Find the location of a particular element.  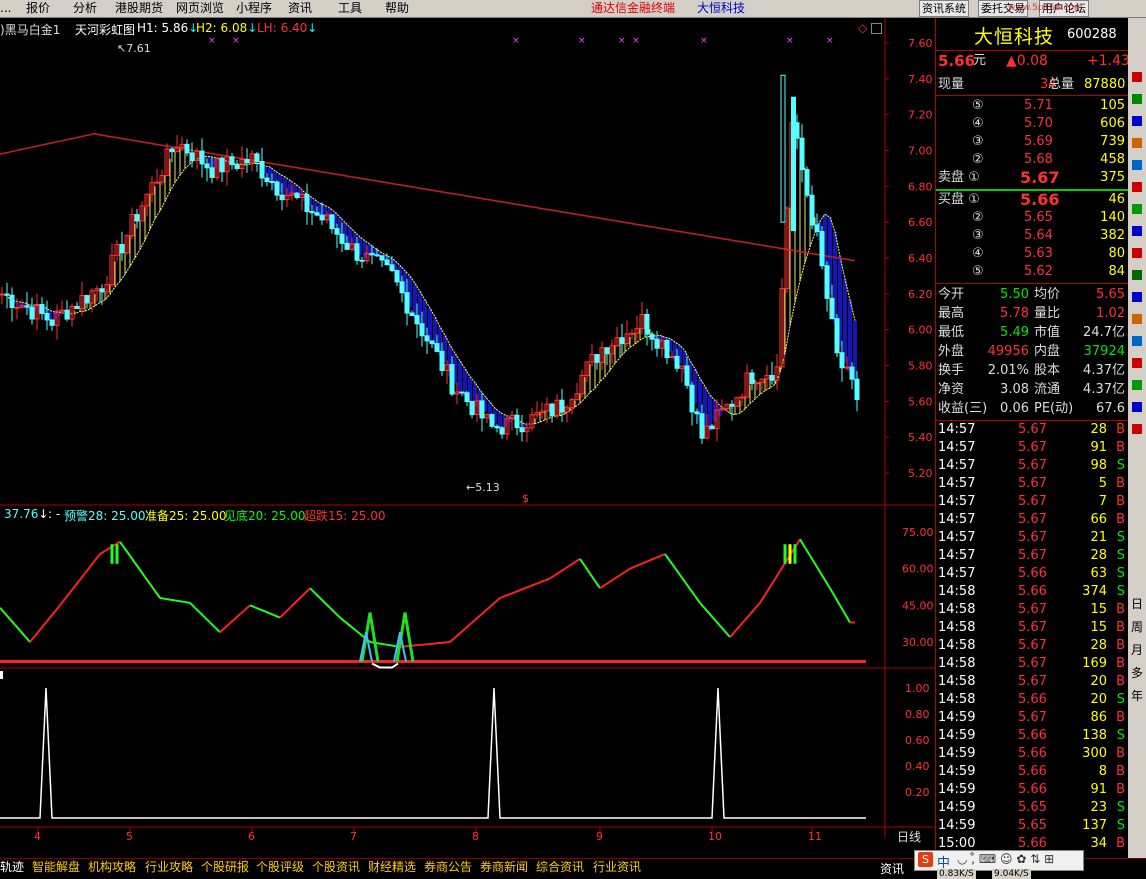

period-tool-button: 年 is located at coordinates (1137, 696).